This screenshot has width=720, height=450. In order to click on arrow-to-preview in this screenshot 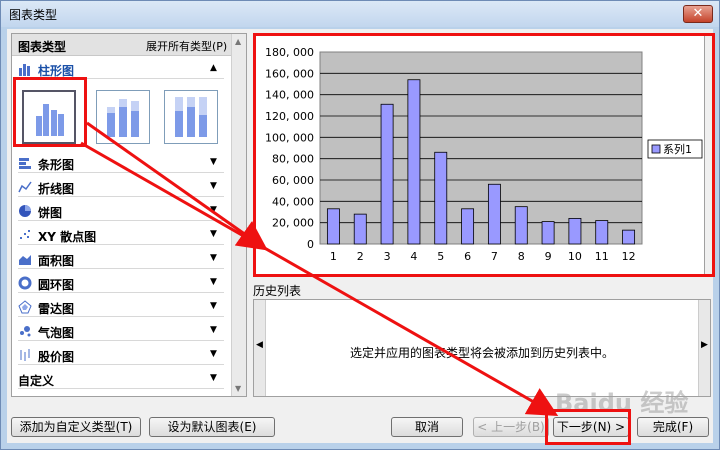, I will do `click(177, 186)`.